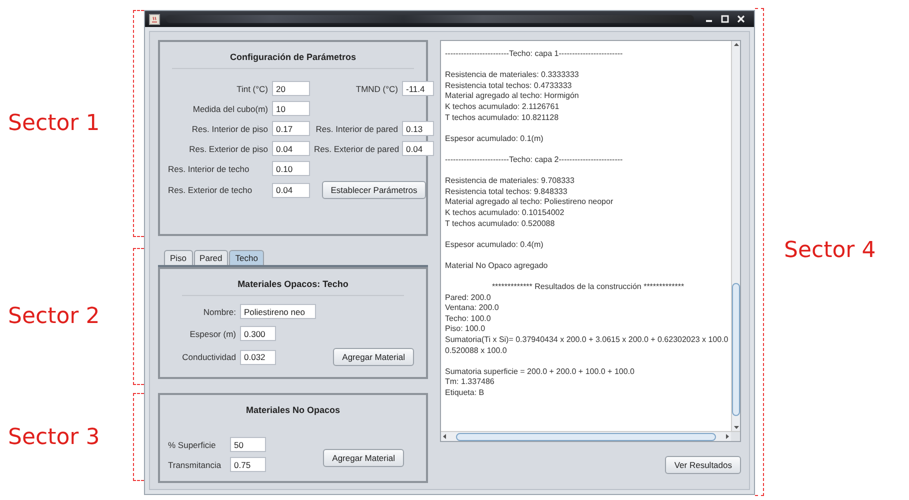 This screenshot has width=909, height=500. What do you see at coordinates (735, 236) in the screenshot?
I see `vertical-scrollbar` at bounding box center [735, 236].